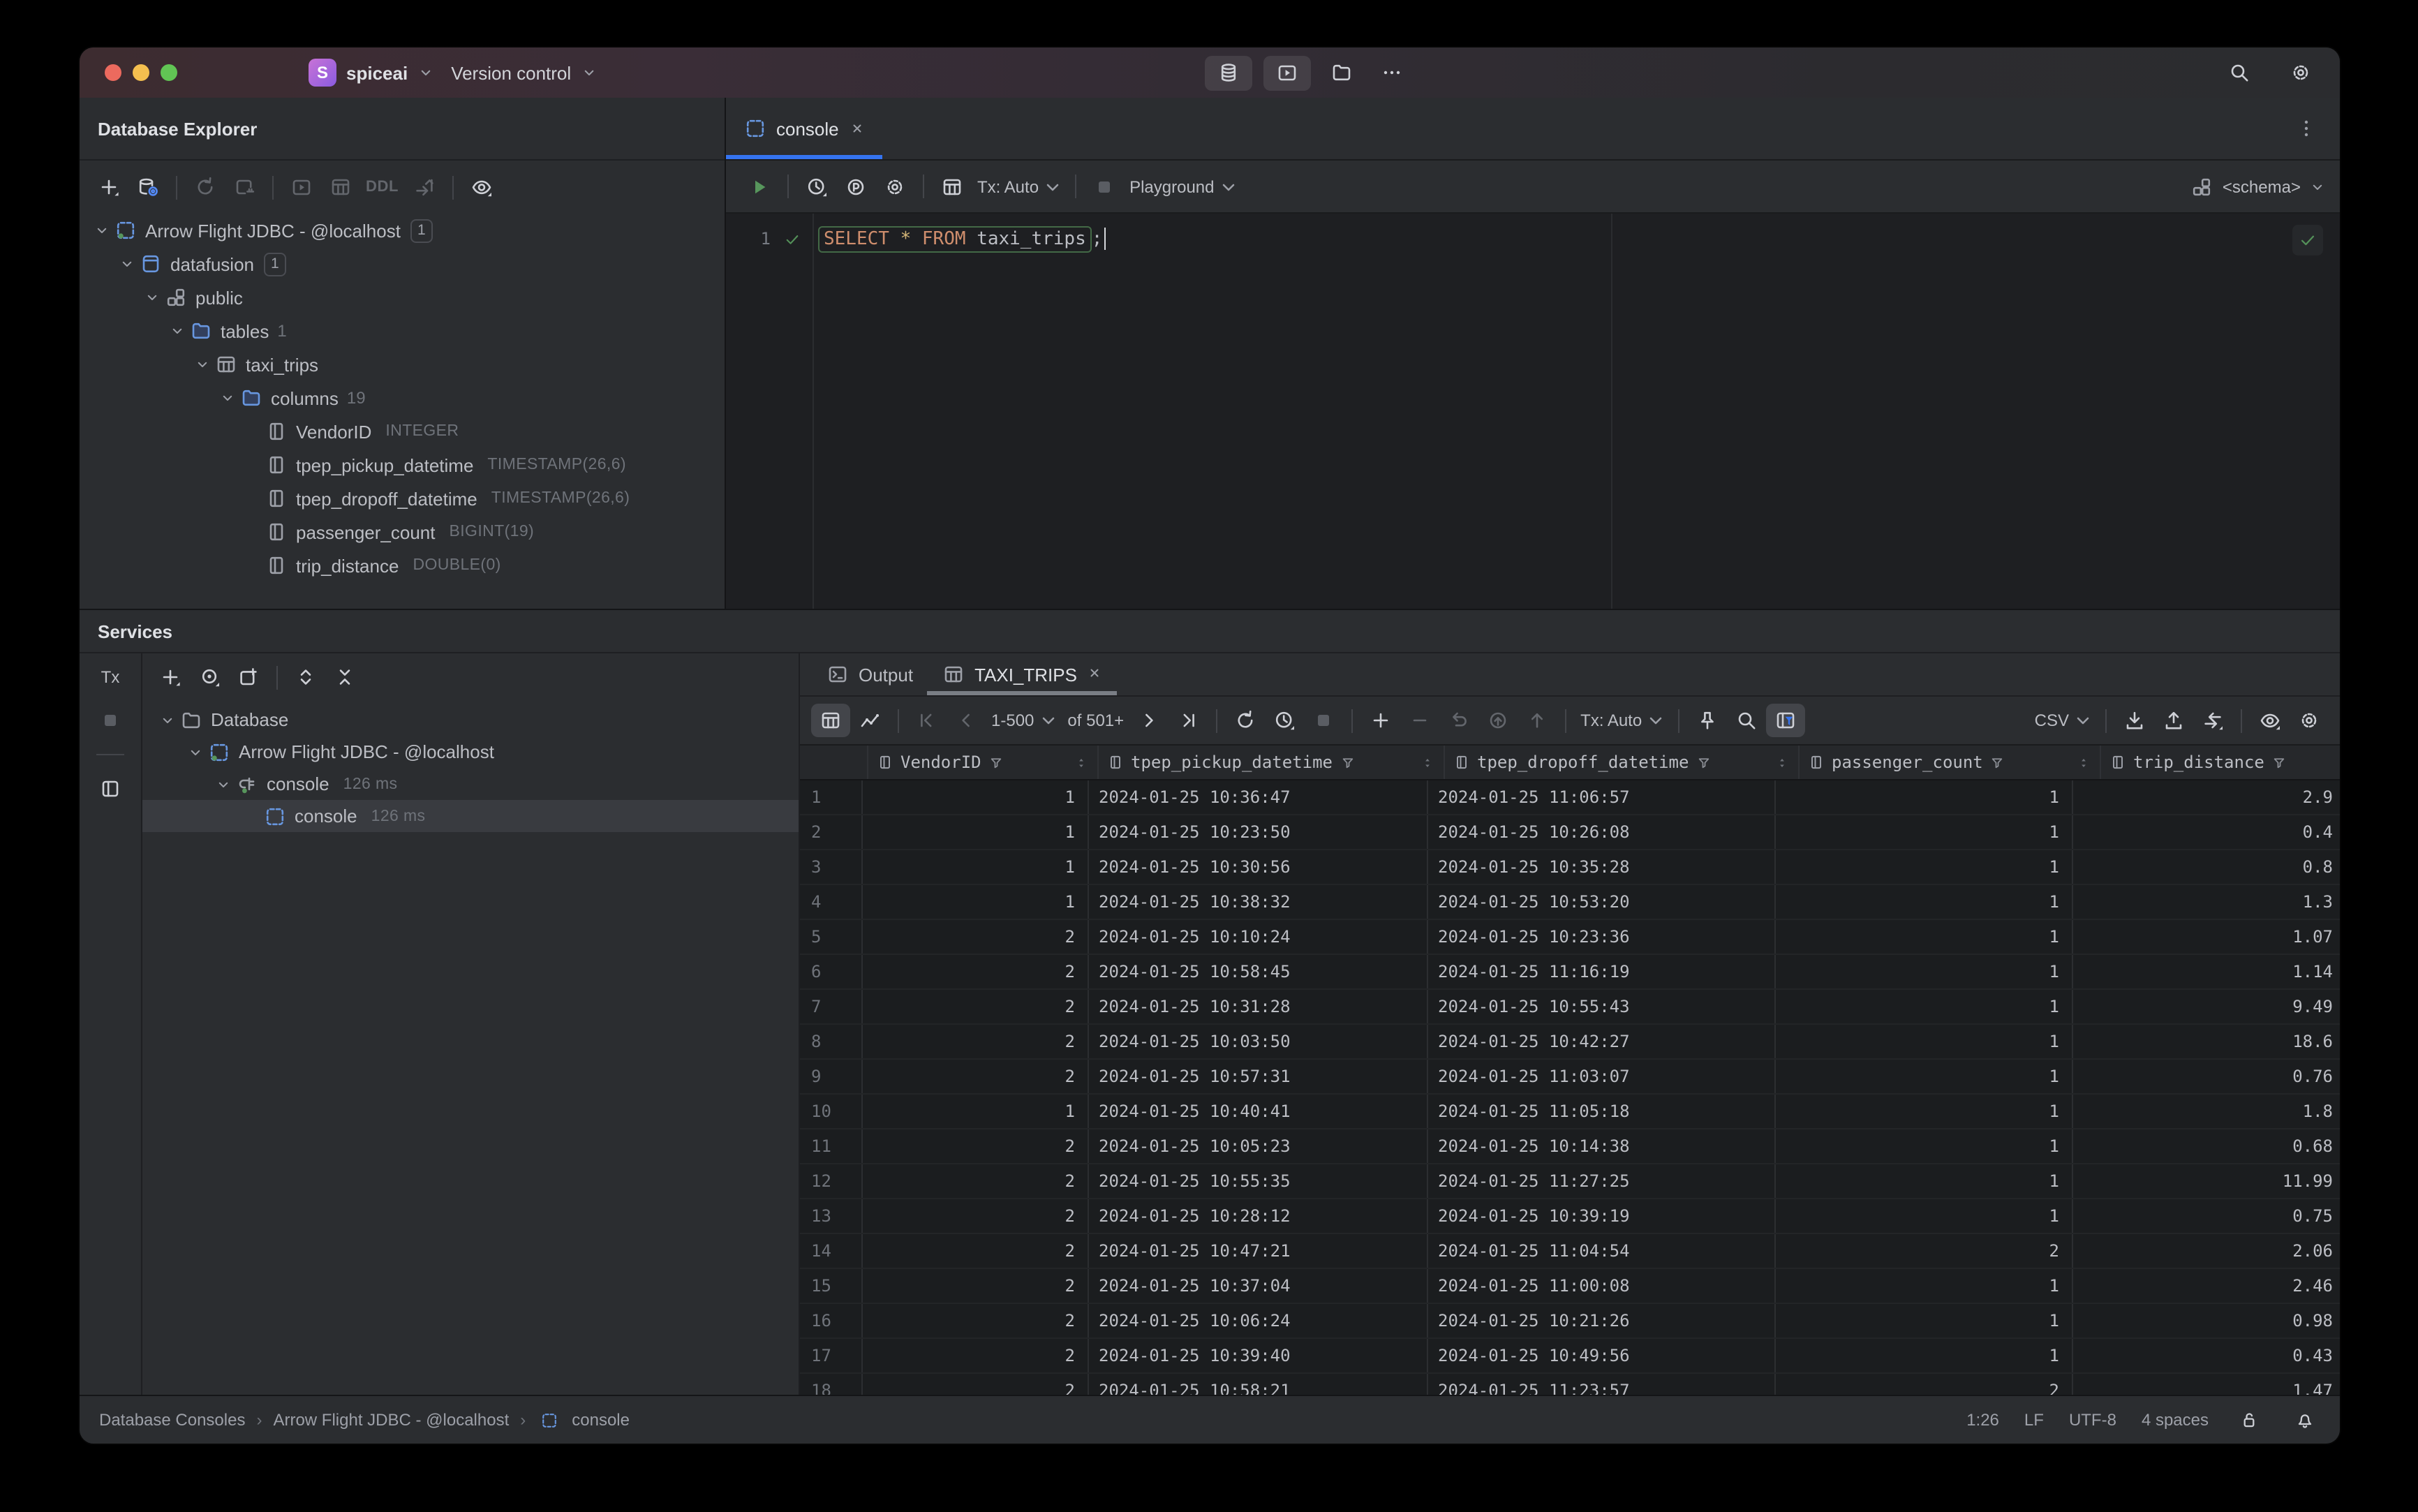 This screenshot has height=1512, width=2418. Describe the element at coordinates (423, 187) in the screenshot. I see `jump-to-ddl` at that location.